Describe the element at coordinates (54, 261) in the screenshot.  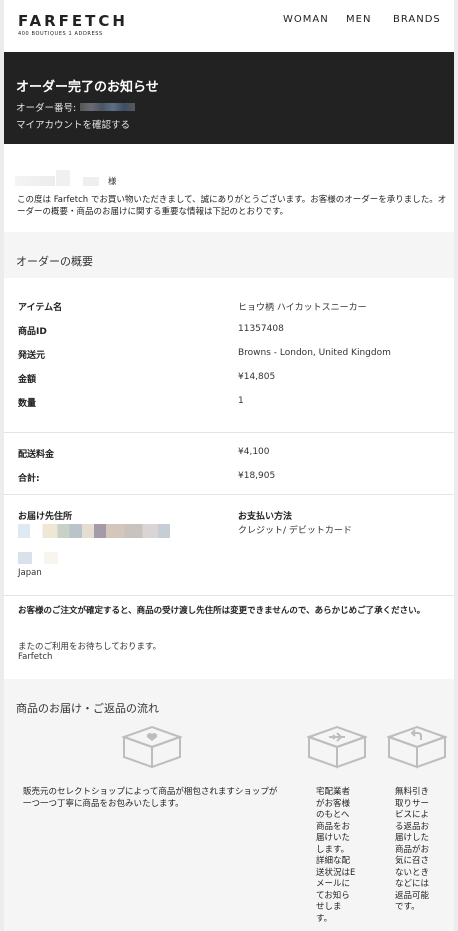
I see `summary-title: オーダーの概要` at that location.